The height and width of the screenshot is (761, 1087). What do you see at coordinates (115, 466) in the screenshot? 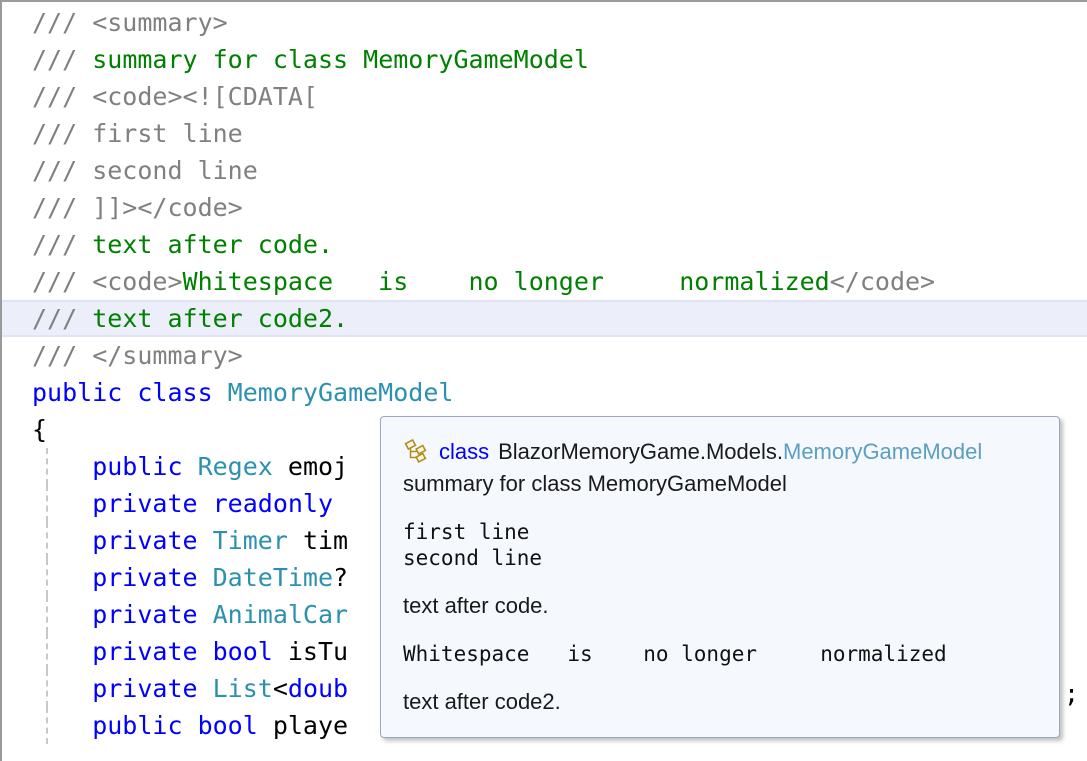
I see `line-field-emoji-token-0: public` at bounding box center [115, 466].